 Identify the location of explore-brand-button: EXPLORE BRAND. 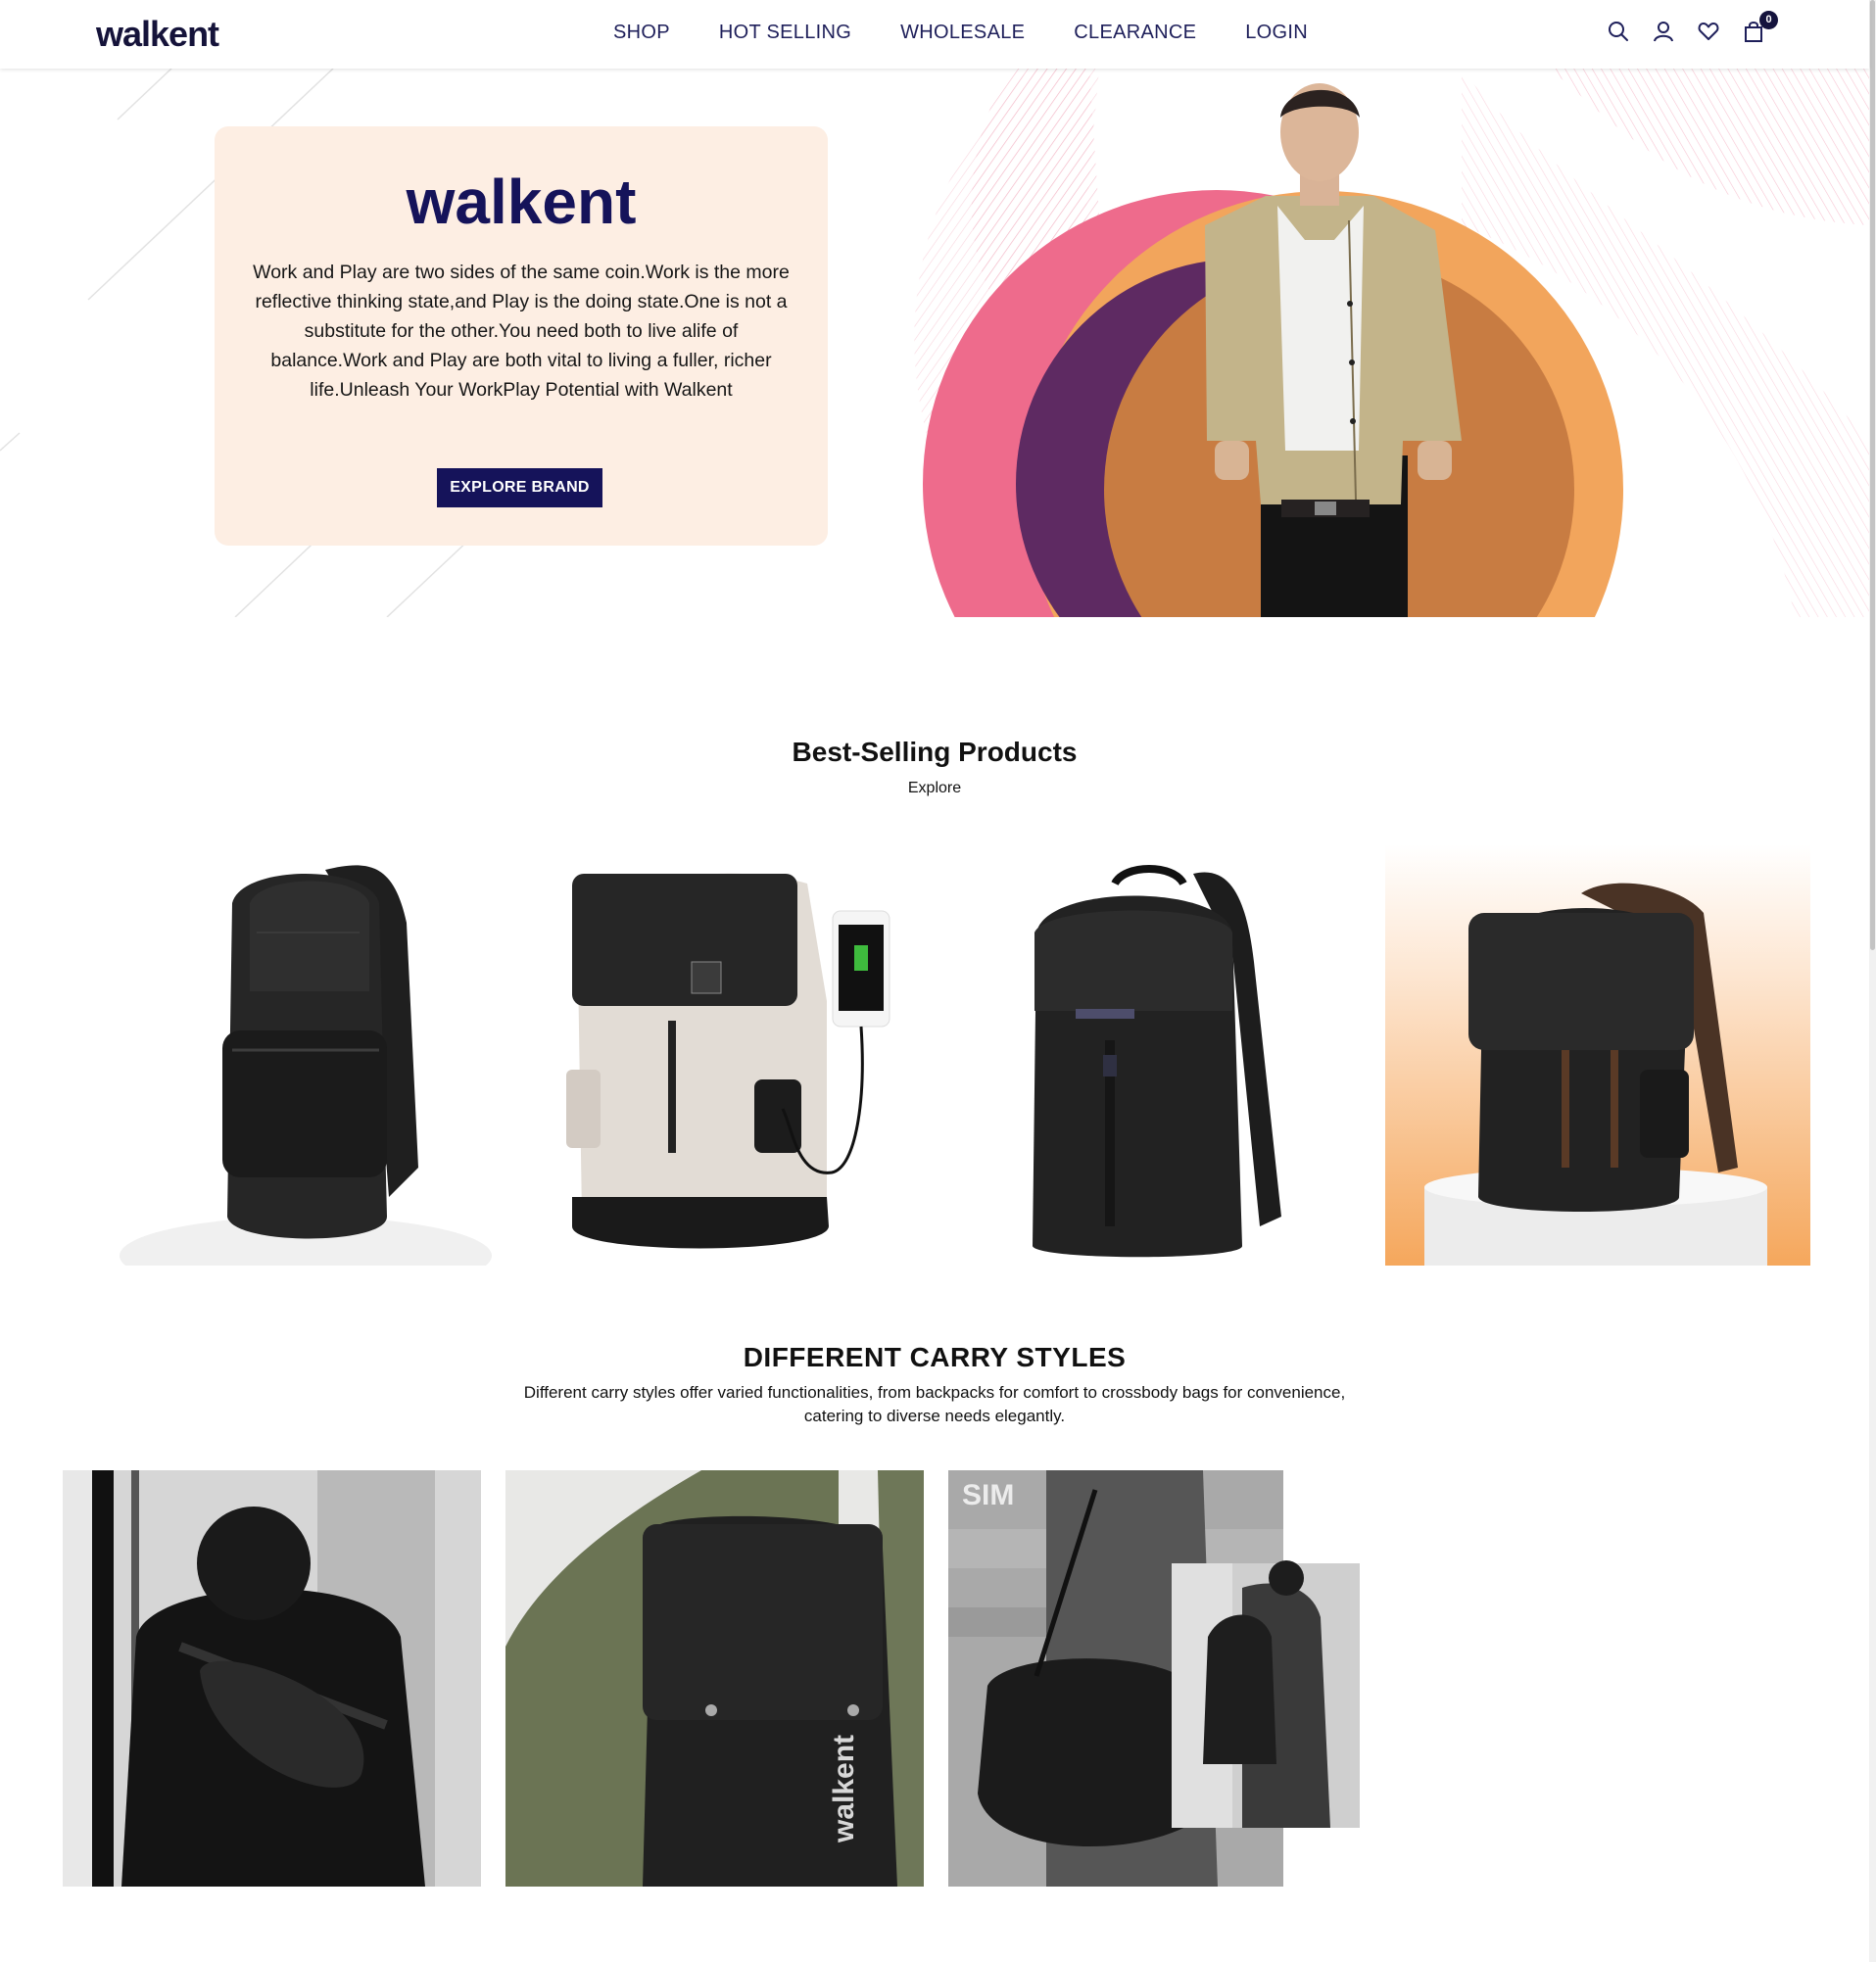
(519, 488).